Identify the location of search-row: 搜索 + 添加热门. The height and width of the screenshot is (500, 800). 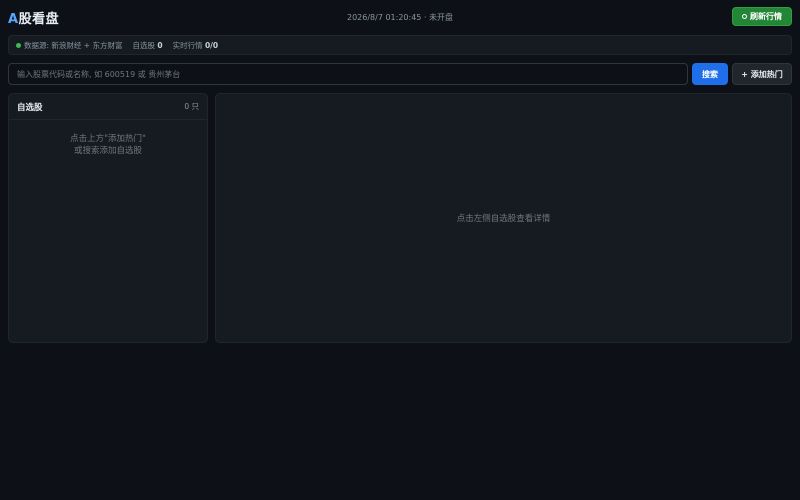
(400, 74).